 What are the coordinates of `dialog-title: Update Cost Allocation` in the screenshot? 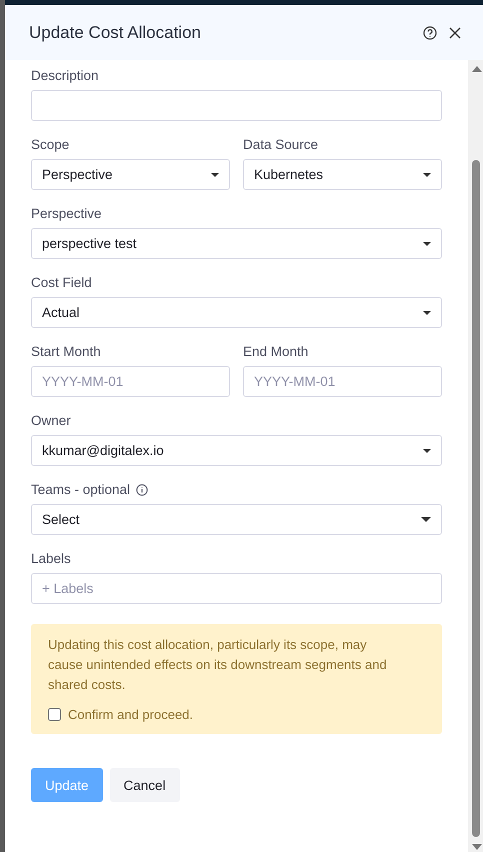 It's located at (115, 32).